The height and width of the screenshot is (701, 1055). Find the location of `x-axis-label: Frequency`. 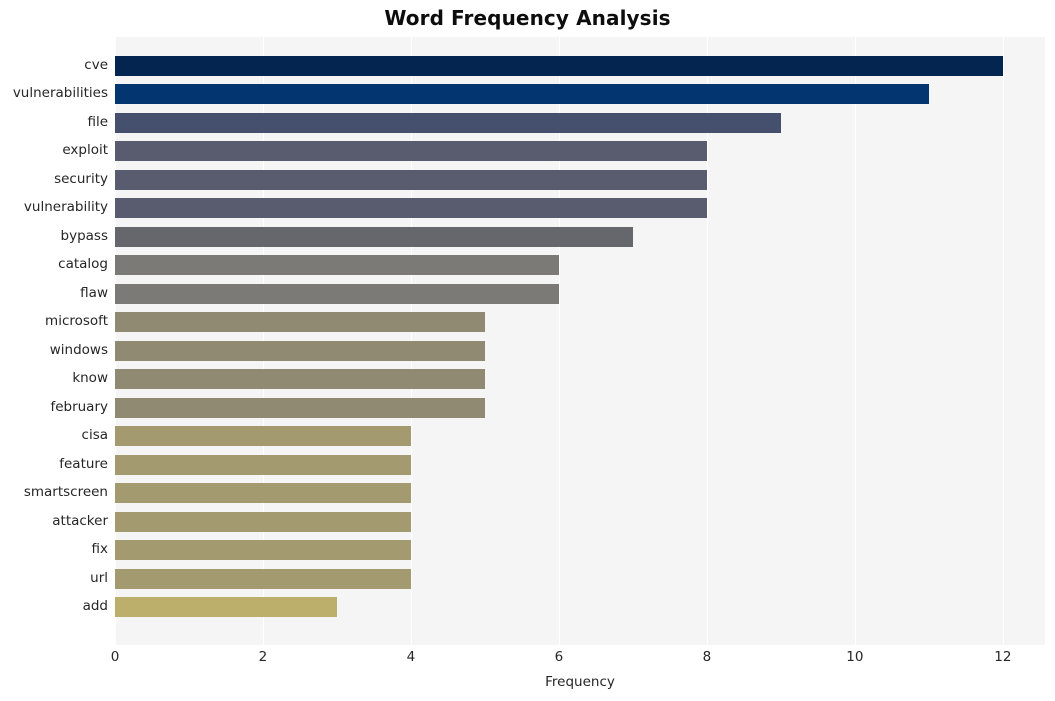

x-axis-label: Frequency is located at coordinates (580, 682).